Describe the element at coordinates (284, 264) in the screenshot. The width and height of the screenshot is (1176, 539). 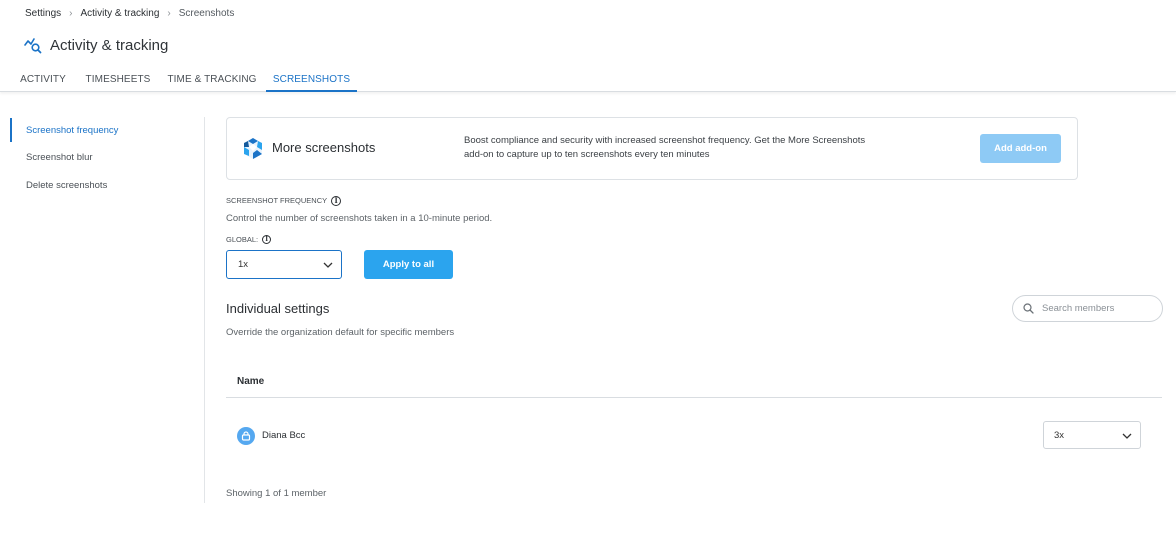
I see `global-frequency-select: 1x` at that location.